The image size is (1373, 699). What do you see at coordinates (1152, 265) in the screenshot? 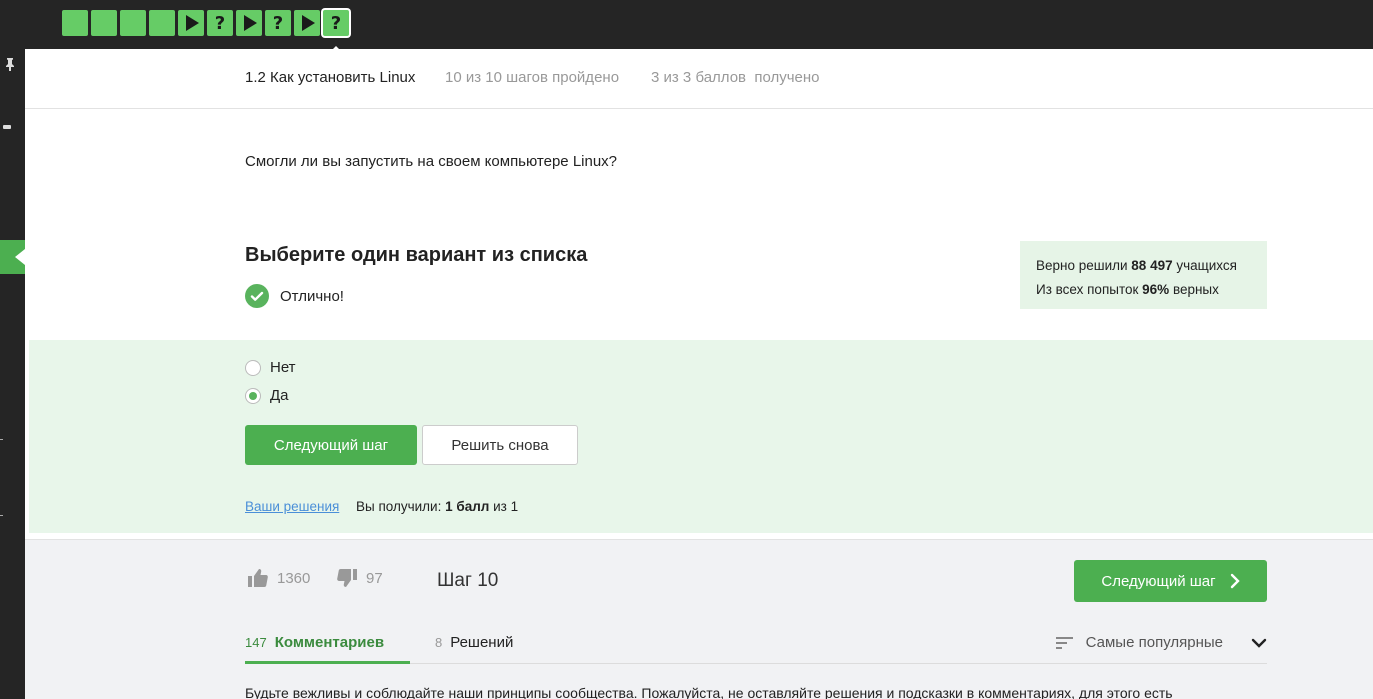
I see `solved-count: 88 497` at bounding box center [1152, 265].